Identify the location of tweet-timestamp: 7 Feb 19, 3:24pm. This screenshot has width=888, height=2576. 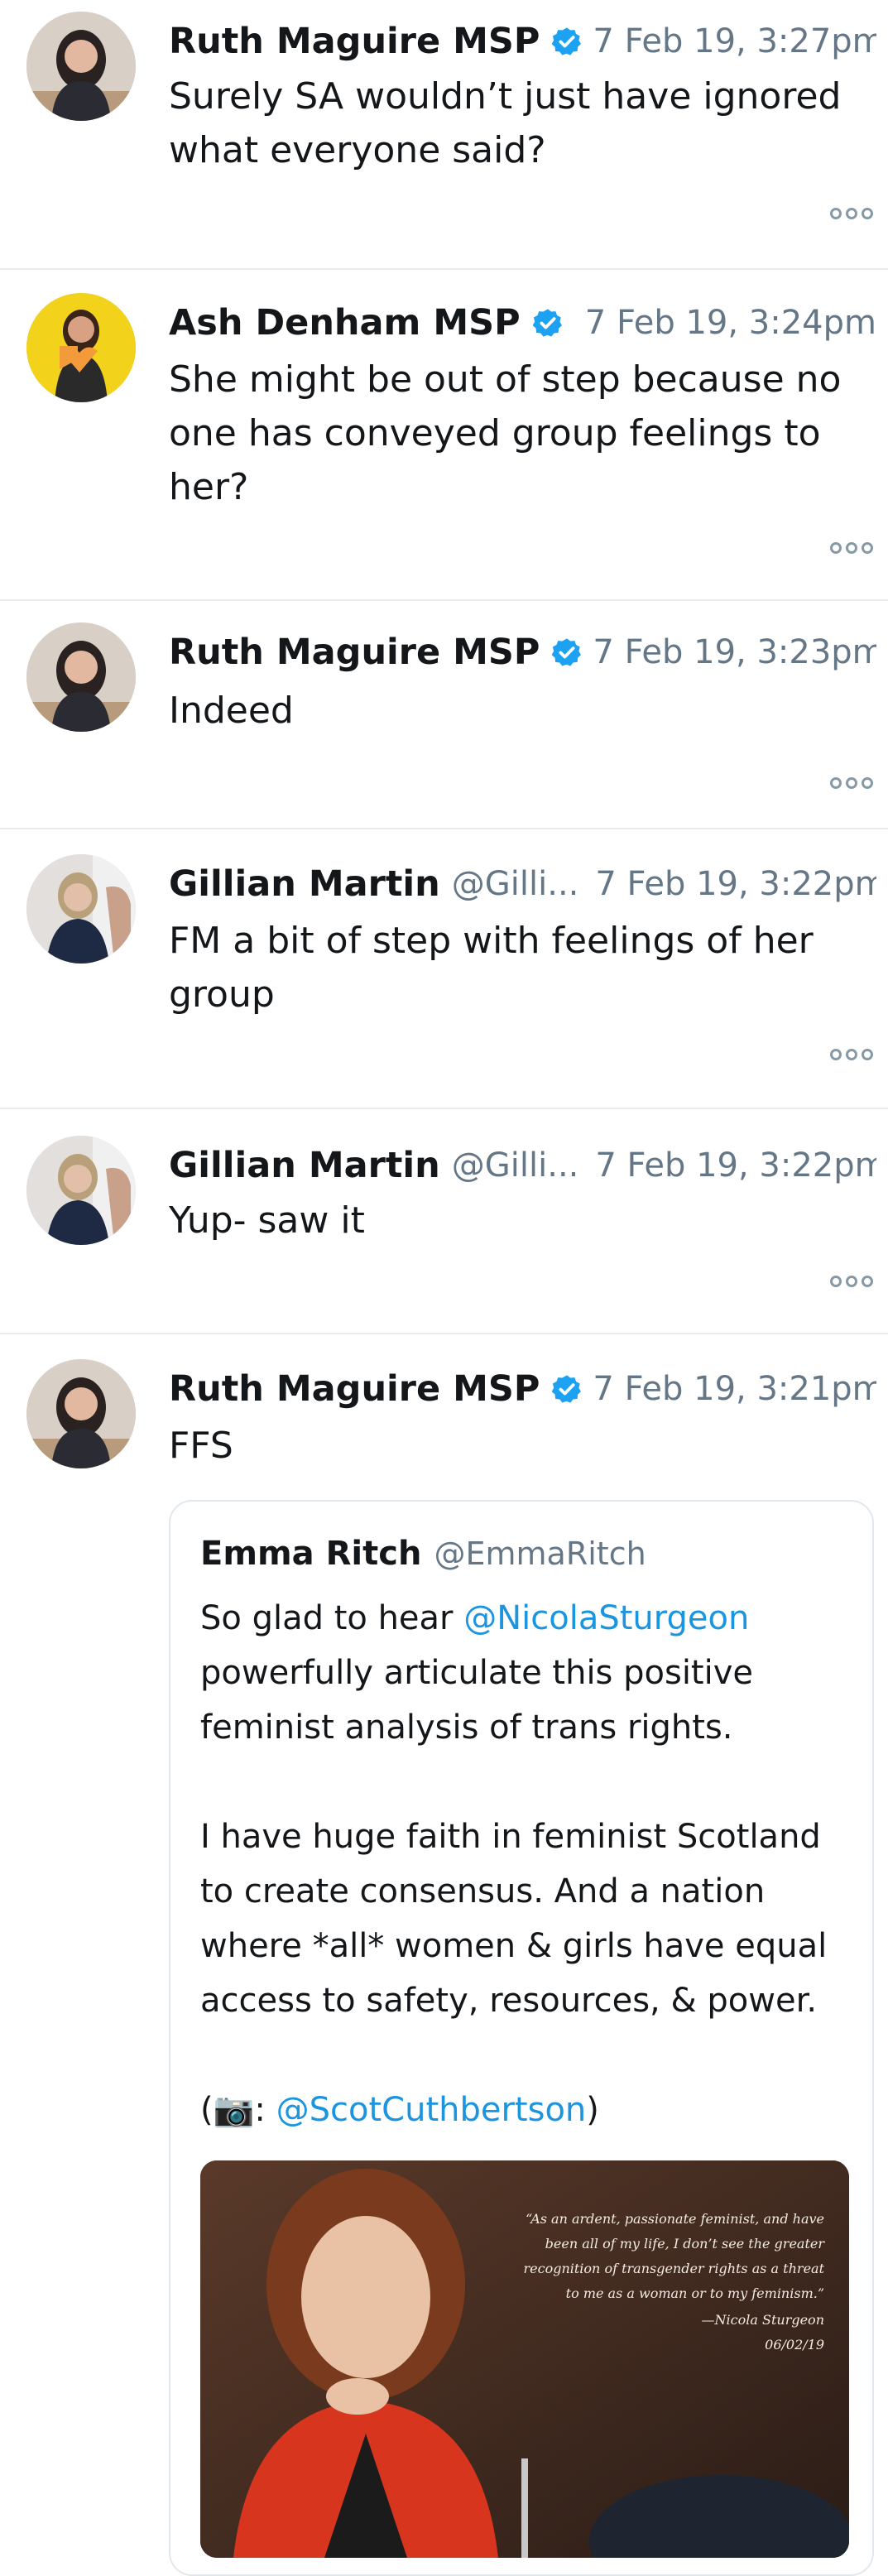
(730, 323).